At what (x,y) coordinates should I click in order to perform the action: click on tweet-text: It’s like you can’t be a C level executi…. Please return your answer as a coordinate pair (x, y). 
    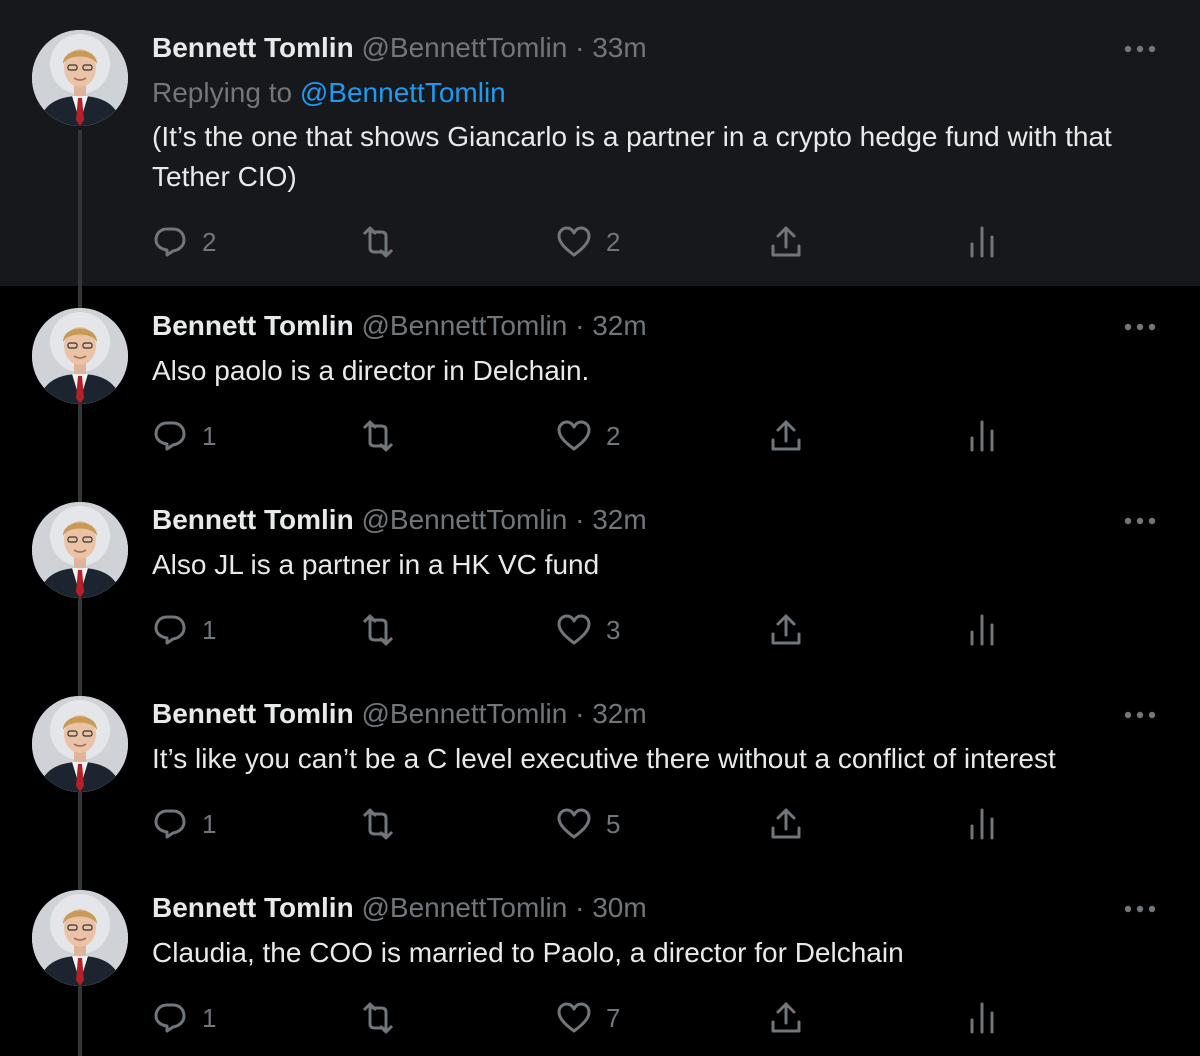
    Looking at the image, I should click on (604, 758).